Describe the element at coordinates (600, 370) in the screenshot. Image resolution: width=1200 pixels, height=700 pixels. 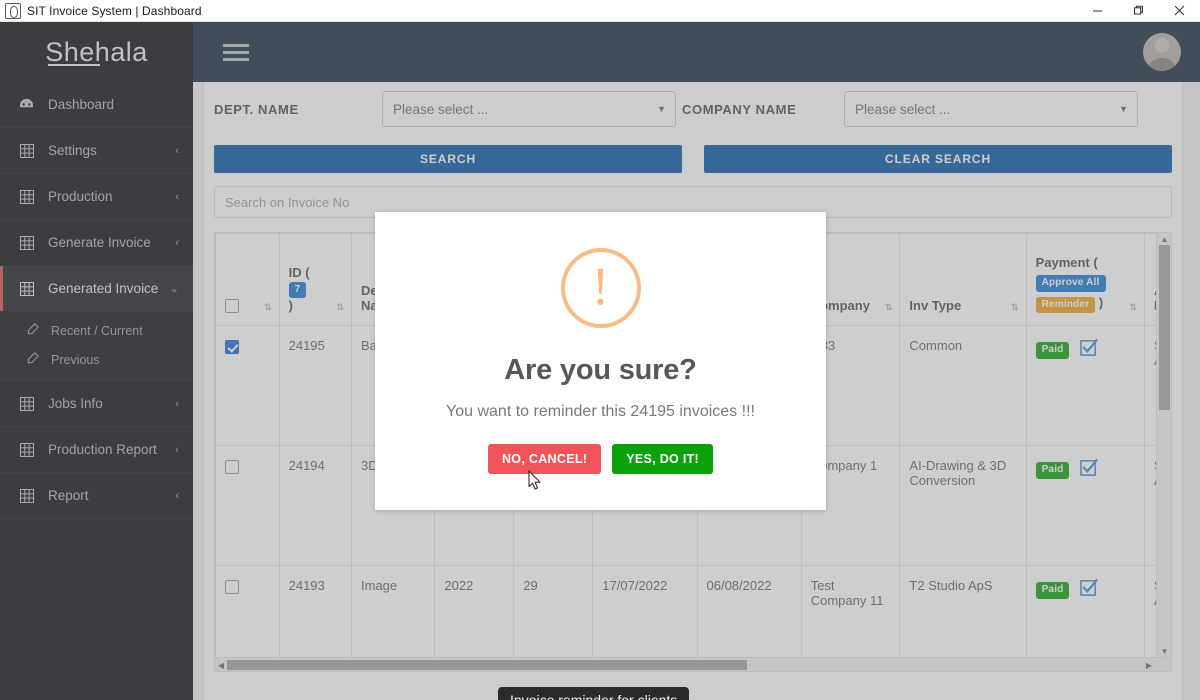
I see `dialog-title: Are you sure?` at that location.